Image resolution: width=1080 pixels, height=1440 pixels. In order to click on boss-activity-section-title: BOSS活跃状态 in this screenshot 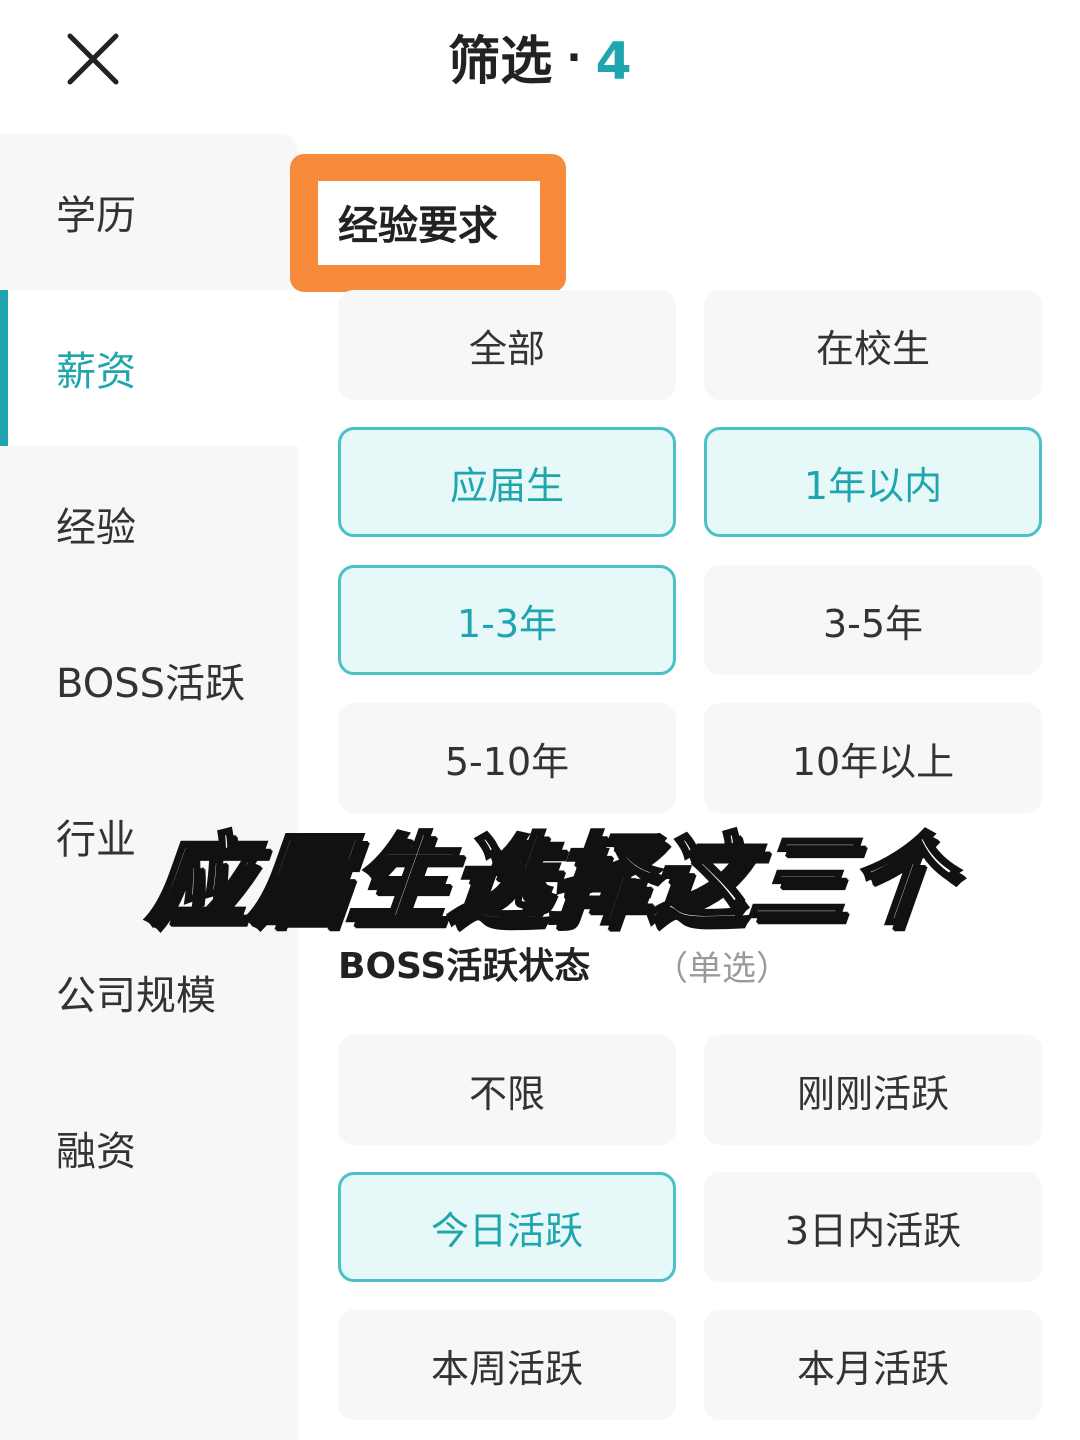, I will do `click(464, 966)`.